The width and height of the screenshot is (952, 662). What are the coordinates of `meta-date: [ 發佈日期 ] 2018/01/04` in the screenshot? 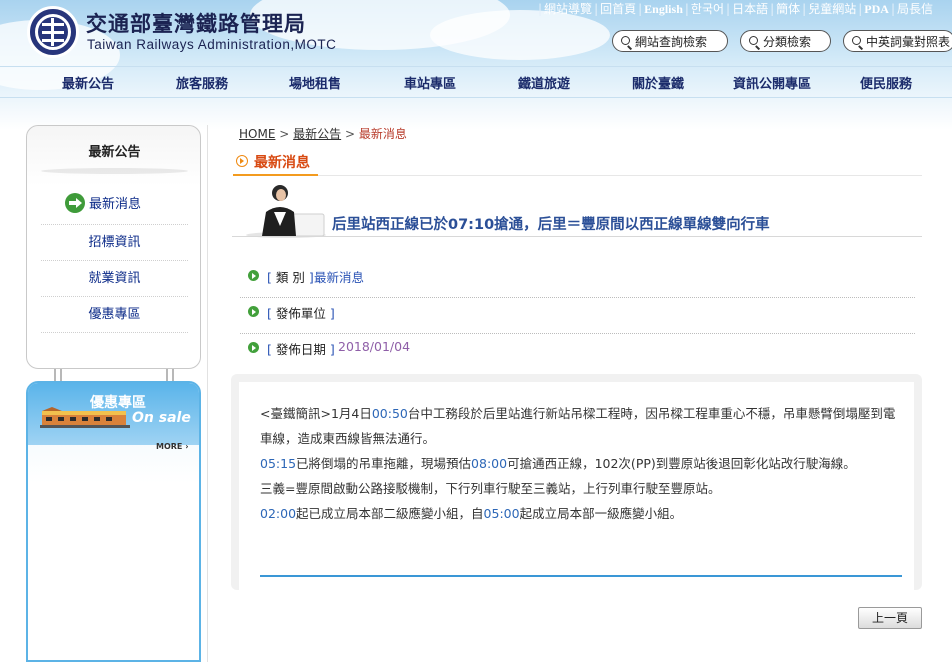 It's located at (577, 352).